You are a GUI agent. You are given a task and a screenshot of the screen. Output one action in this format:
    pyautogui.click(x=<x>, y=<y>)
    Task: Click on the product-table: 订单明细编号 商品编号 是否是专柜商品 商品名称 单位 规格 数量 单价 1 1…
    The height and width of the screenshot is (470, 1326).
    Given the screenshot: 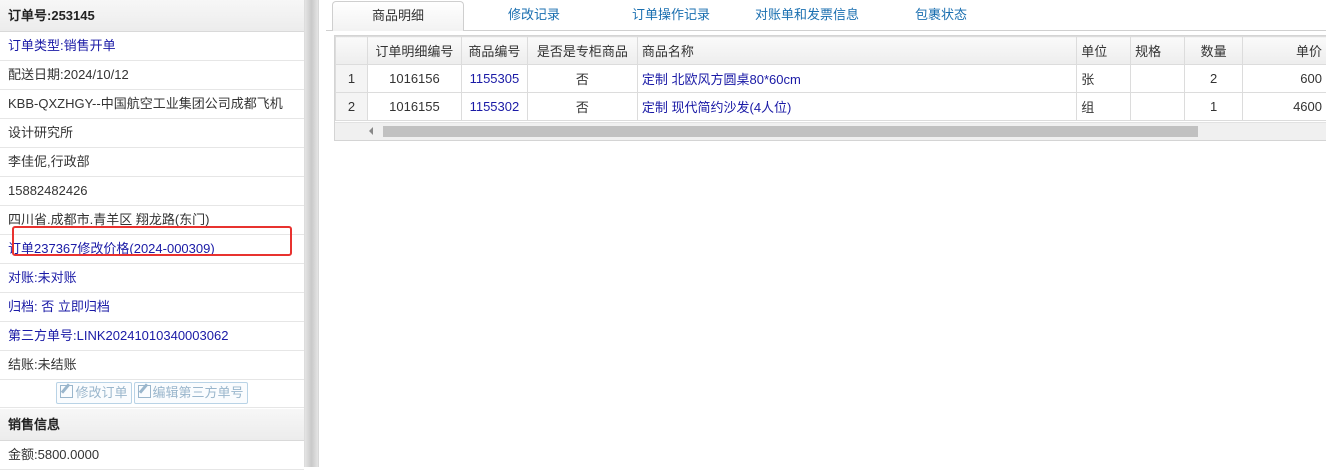 What is the action you would take?
    pyautogui.click(x=830, y=78)
    